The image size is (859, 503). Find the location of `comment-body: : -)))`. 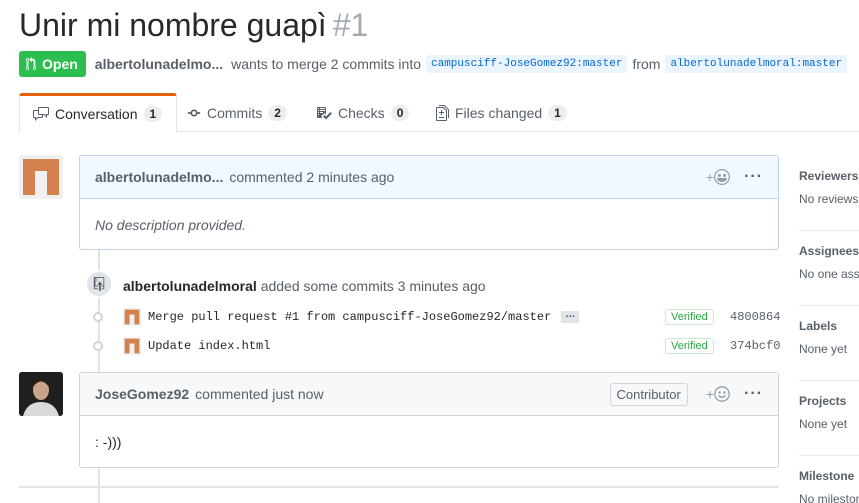

comment-body: : -))) is located at coordinates (108, 442).